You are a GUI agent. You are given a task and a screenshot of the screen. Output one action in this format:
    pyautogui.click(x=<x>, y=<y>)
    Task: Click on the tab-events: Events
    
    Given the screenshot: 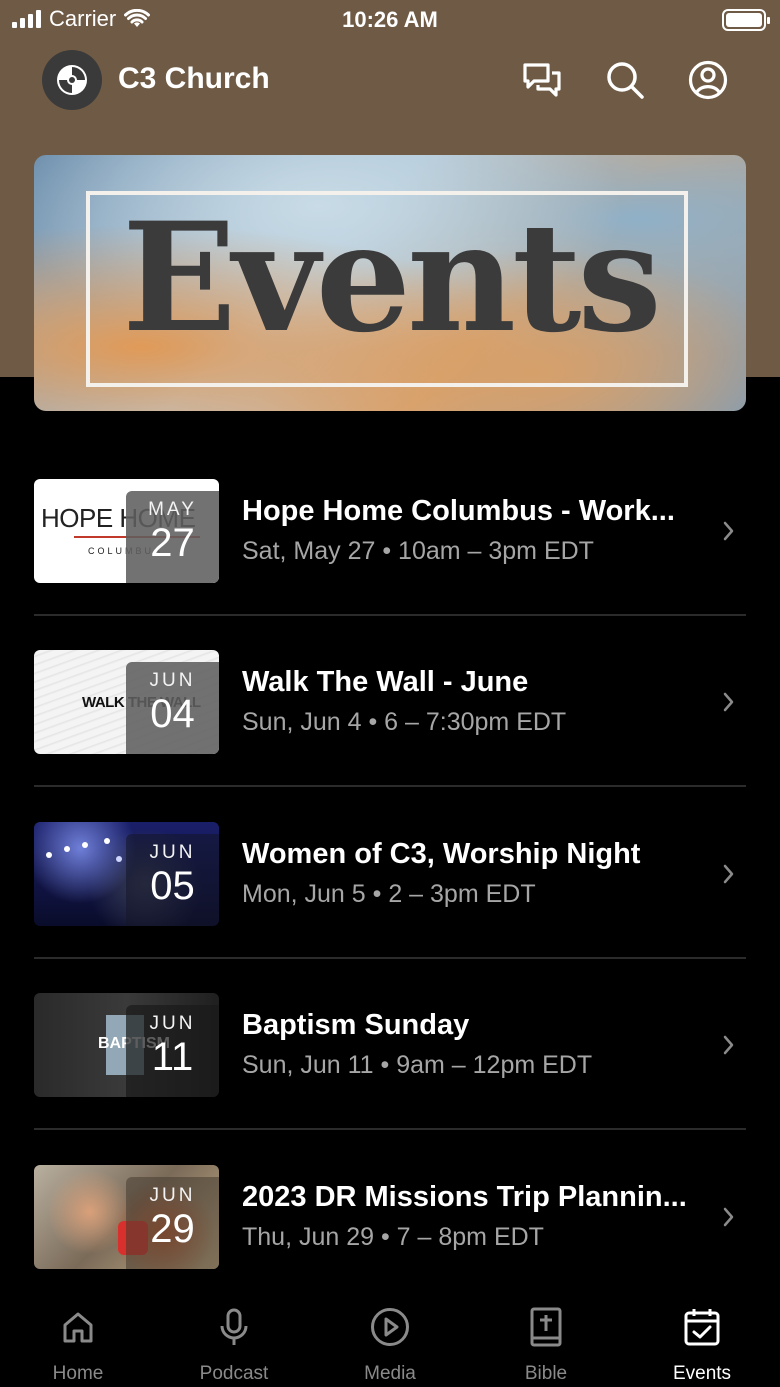 What is the action you would take?
    pyautogui.click(x=702, y=1345)
    